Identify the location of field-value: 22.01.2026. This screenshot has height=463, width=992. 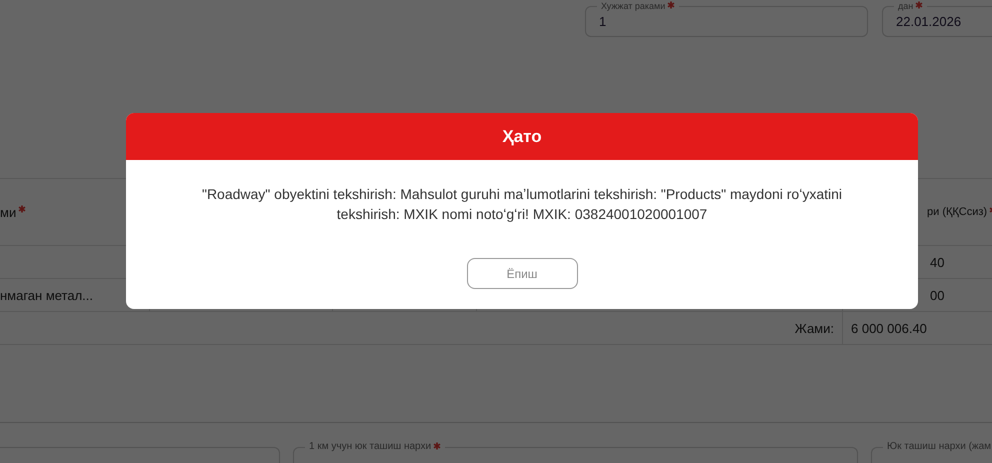
(929, 21).